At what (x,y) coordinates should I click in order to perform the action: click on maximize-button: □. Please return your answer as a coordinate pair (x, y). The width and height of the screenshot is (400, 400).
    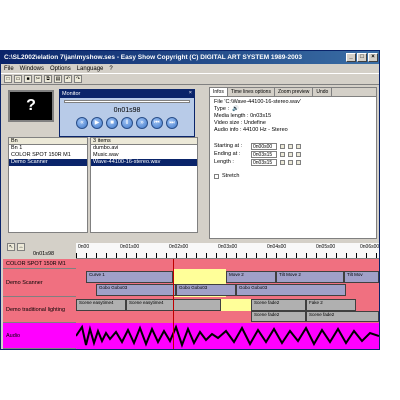
    Looking at the image, I should click on (362, 57).